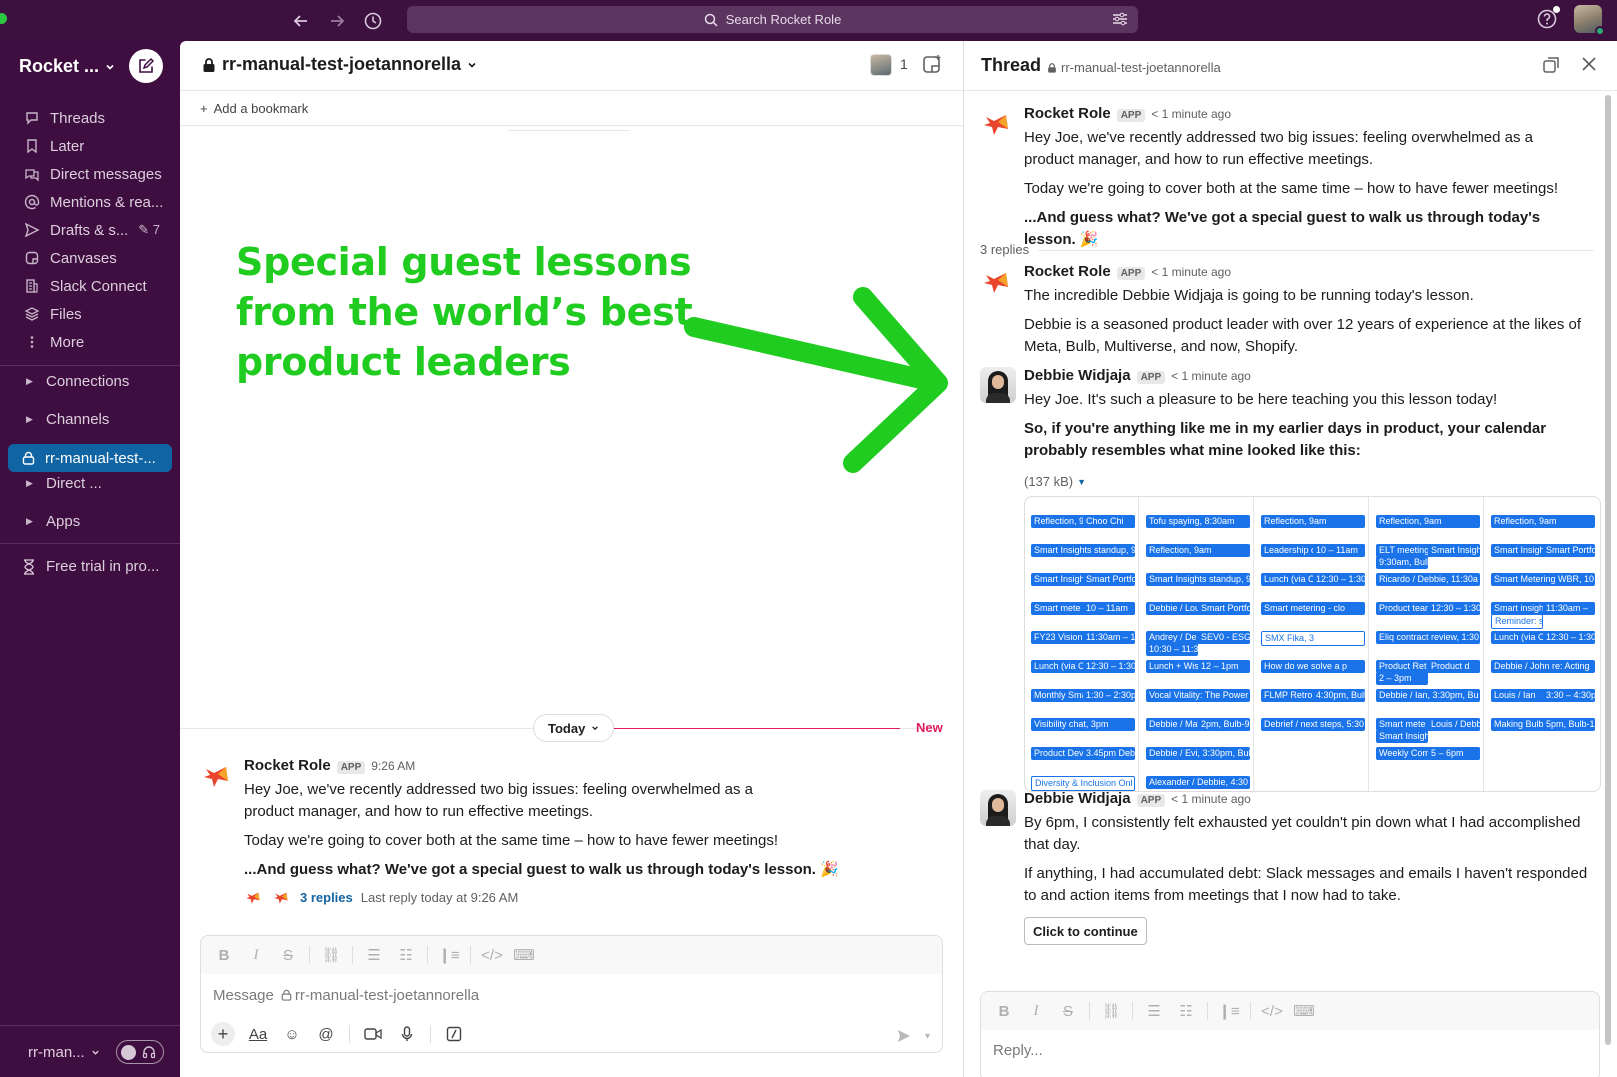 The height and width of the screenshot is (1077, 1617). I want to click on calendar-event: 12:30 – 1:30pm, so click(1109, 666).